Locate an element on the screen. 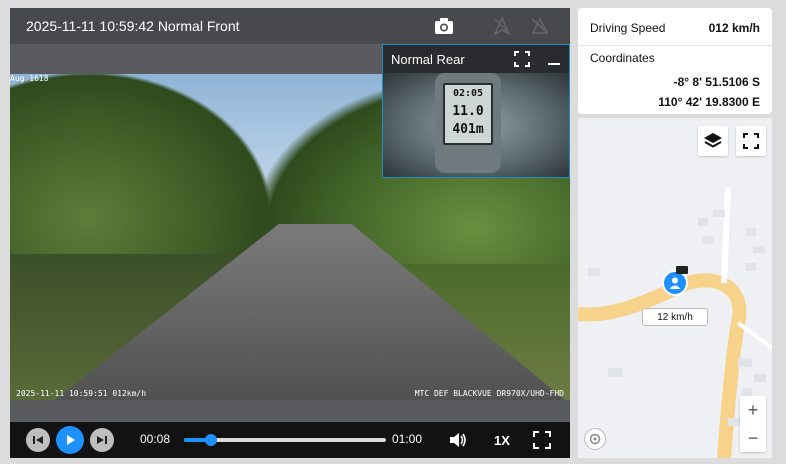 The image size is (786, 464). rear-header: Normal Rear is located at coordinates (476, 59).